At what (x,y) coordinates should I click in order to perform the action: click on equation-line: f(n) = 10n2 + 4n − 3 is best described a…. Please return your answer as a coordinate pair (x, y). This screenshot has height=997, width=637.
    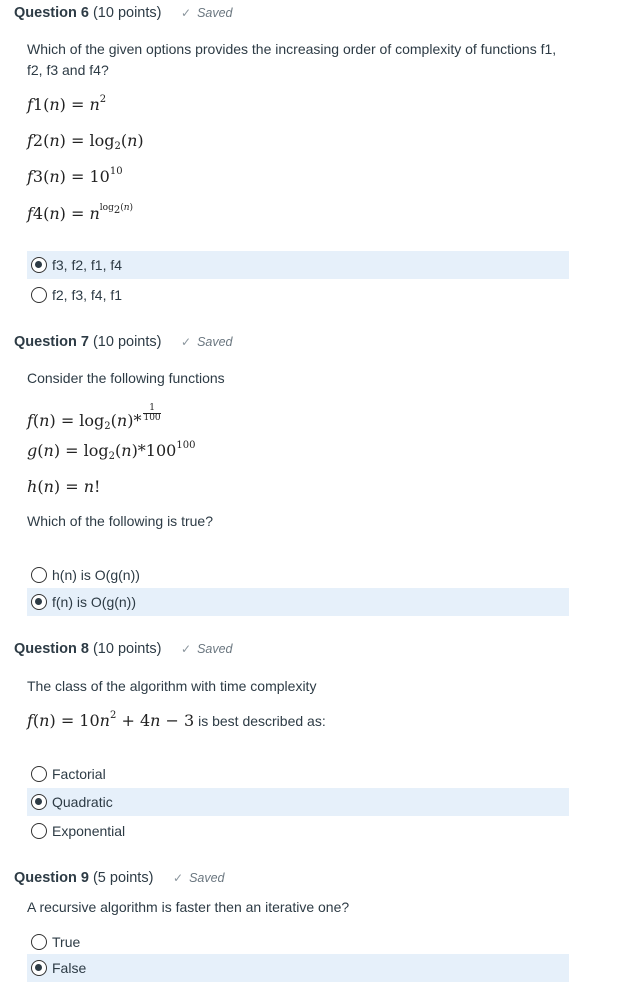
    Looking at the image, I should click on (176, 721).